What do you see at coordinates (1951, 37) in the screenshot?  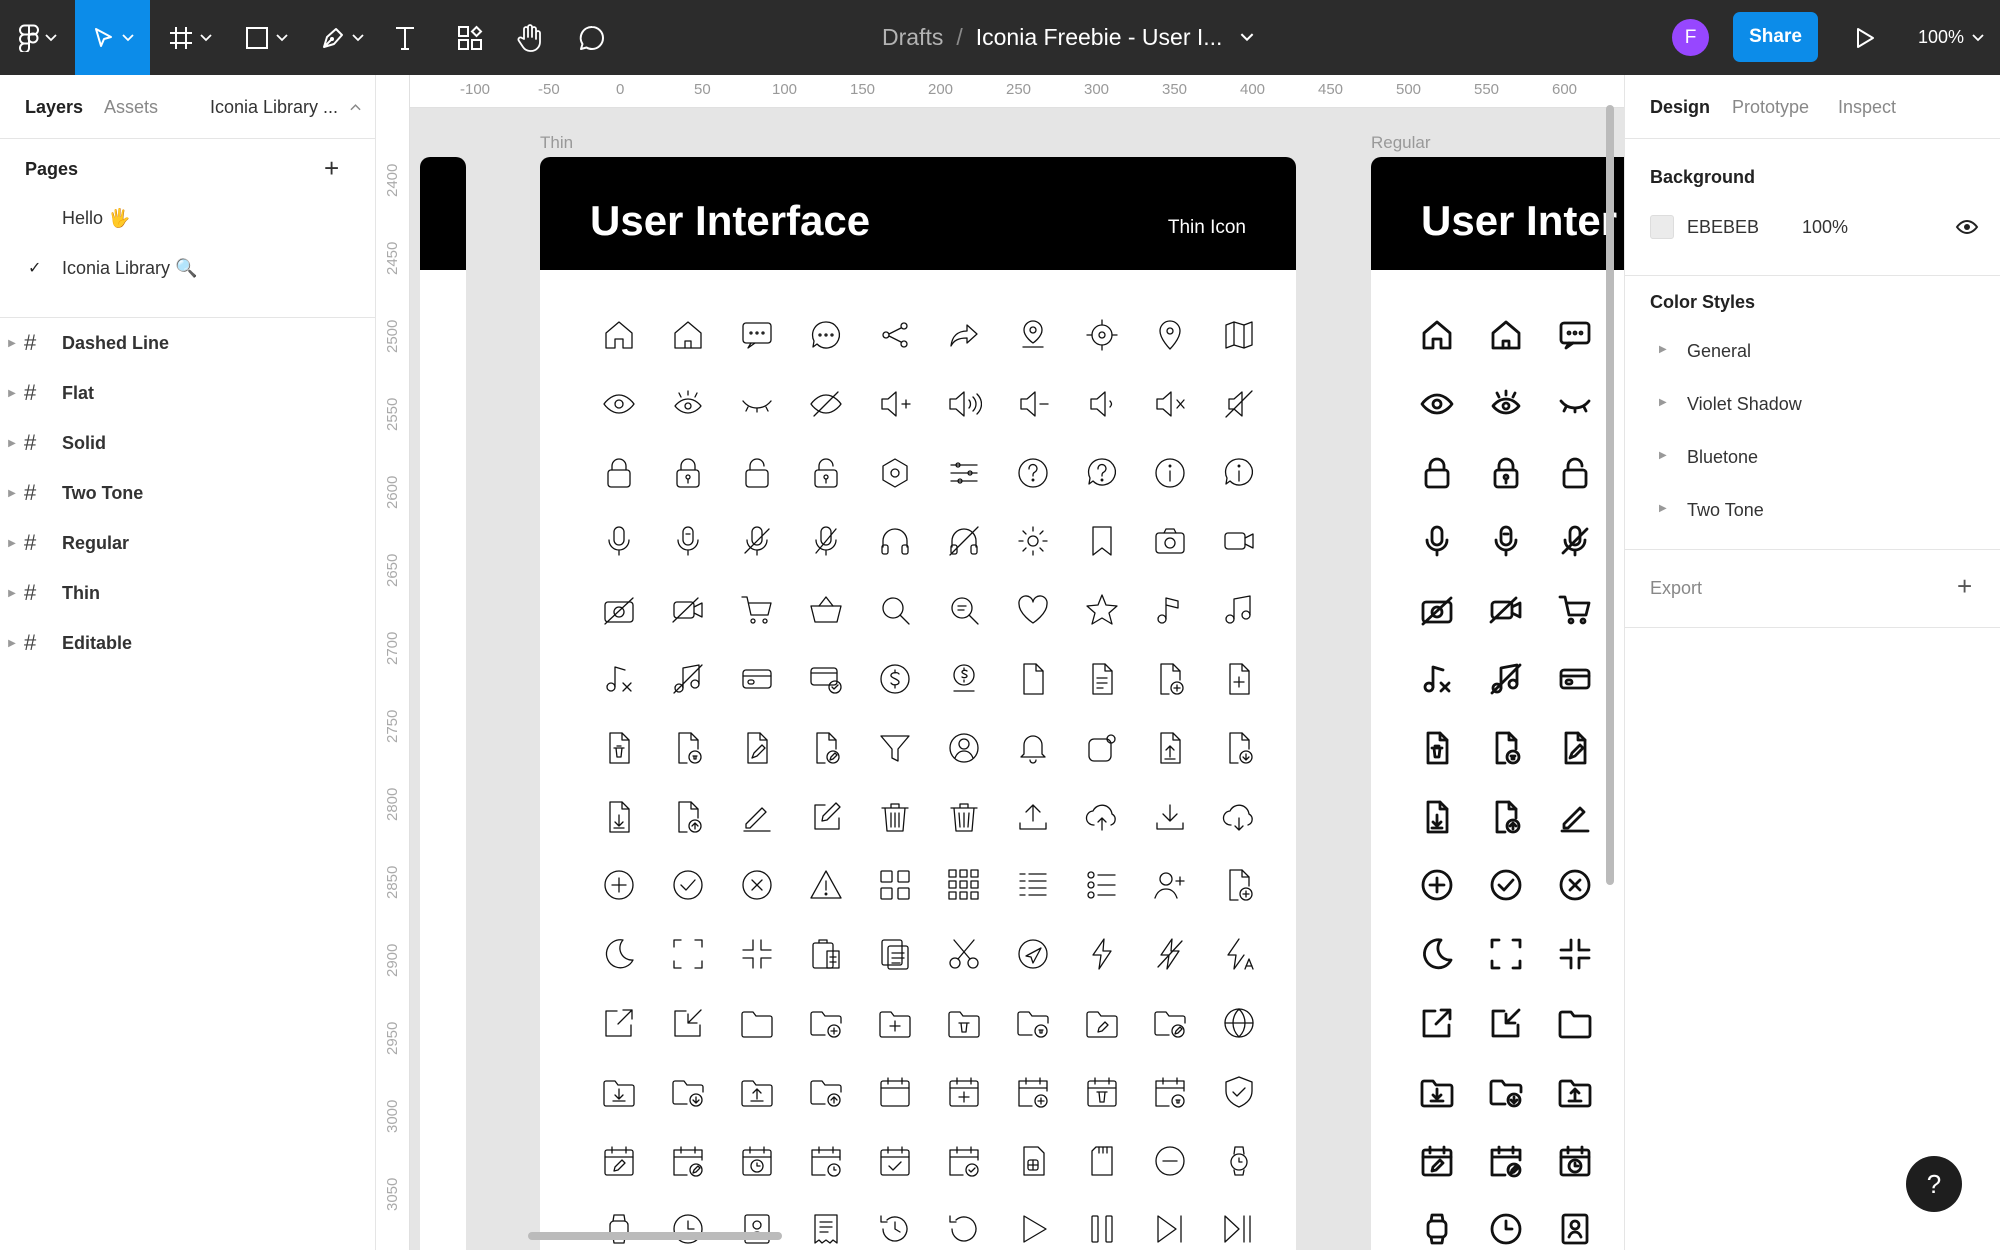 I see `zoom-dropdown: 100%` at bounding box center [1951, 37].